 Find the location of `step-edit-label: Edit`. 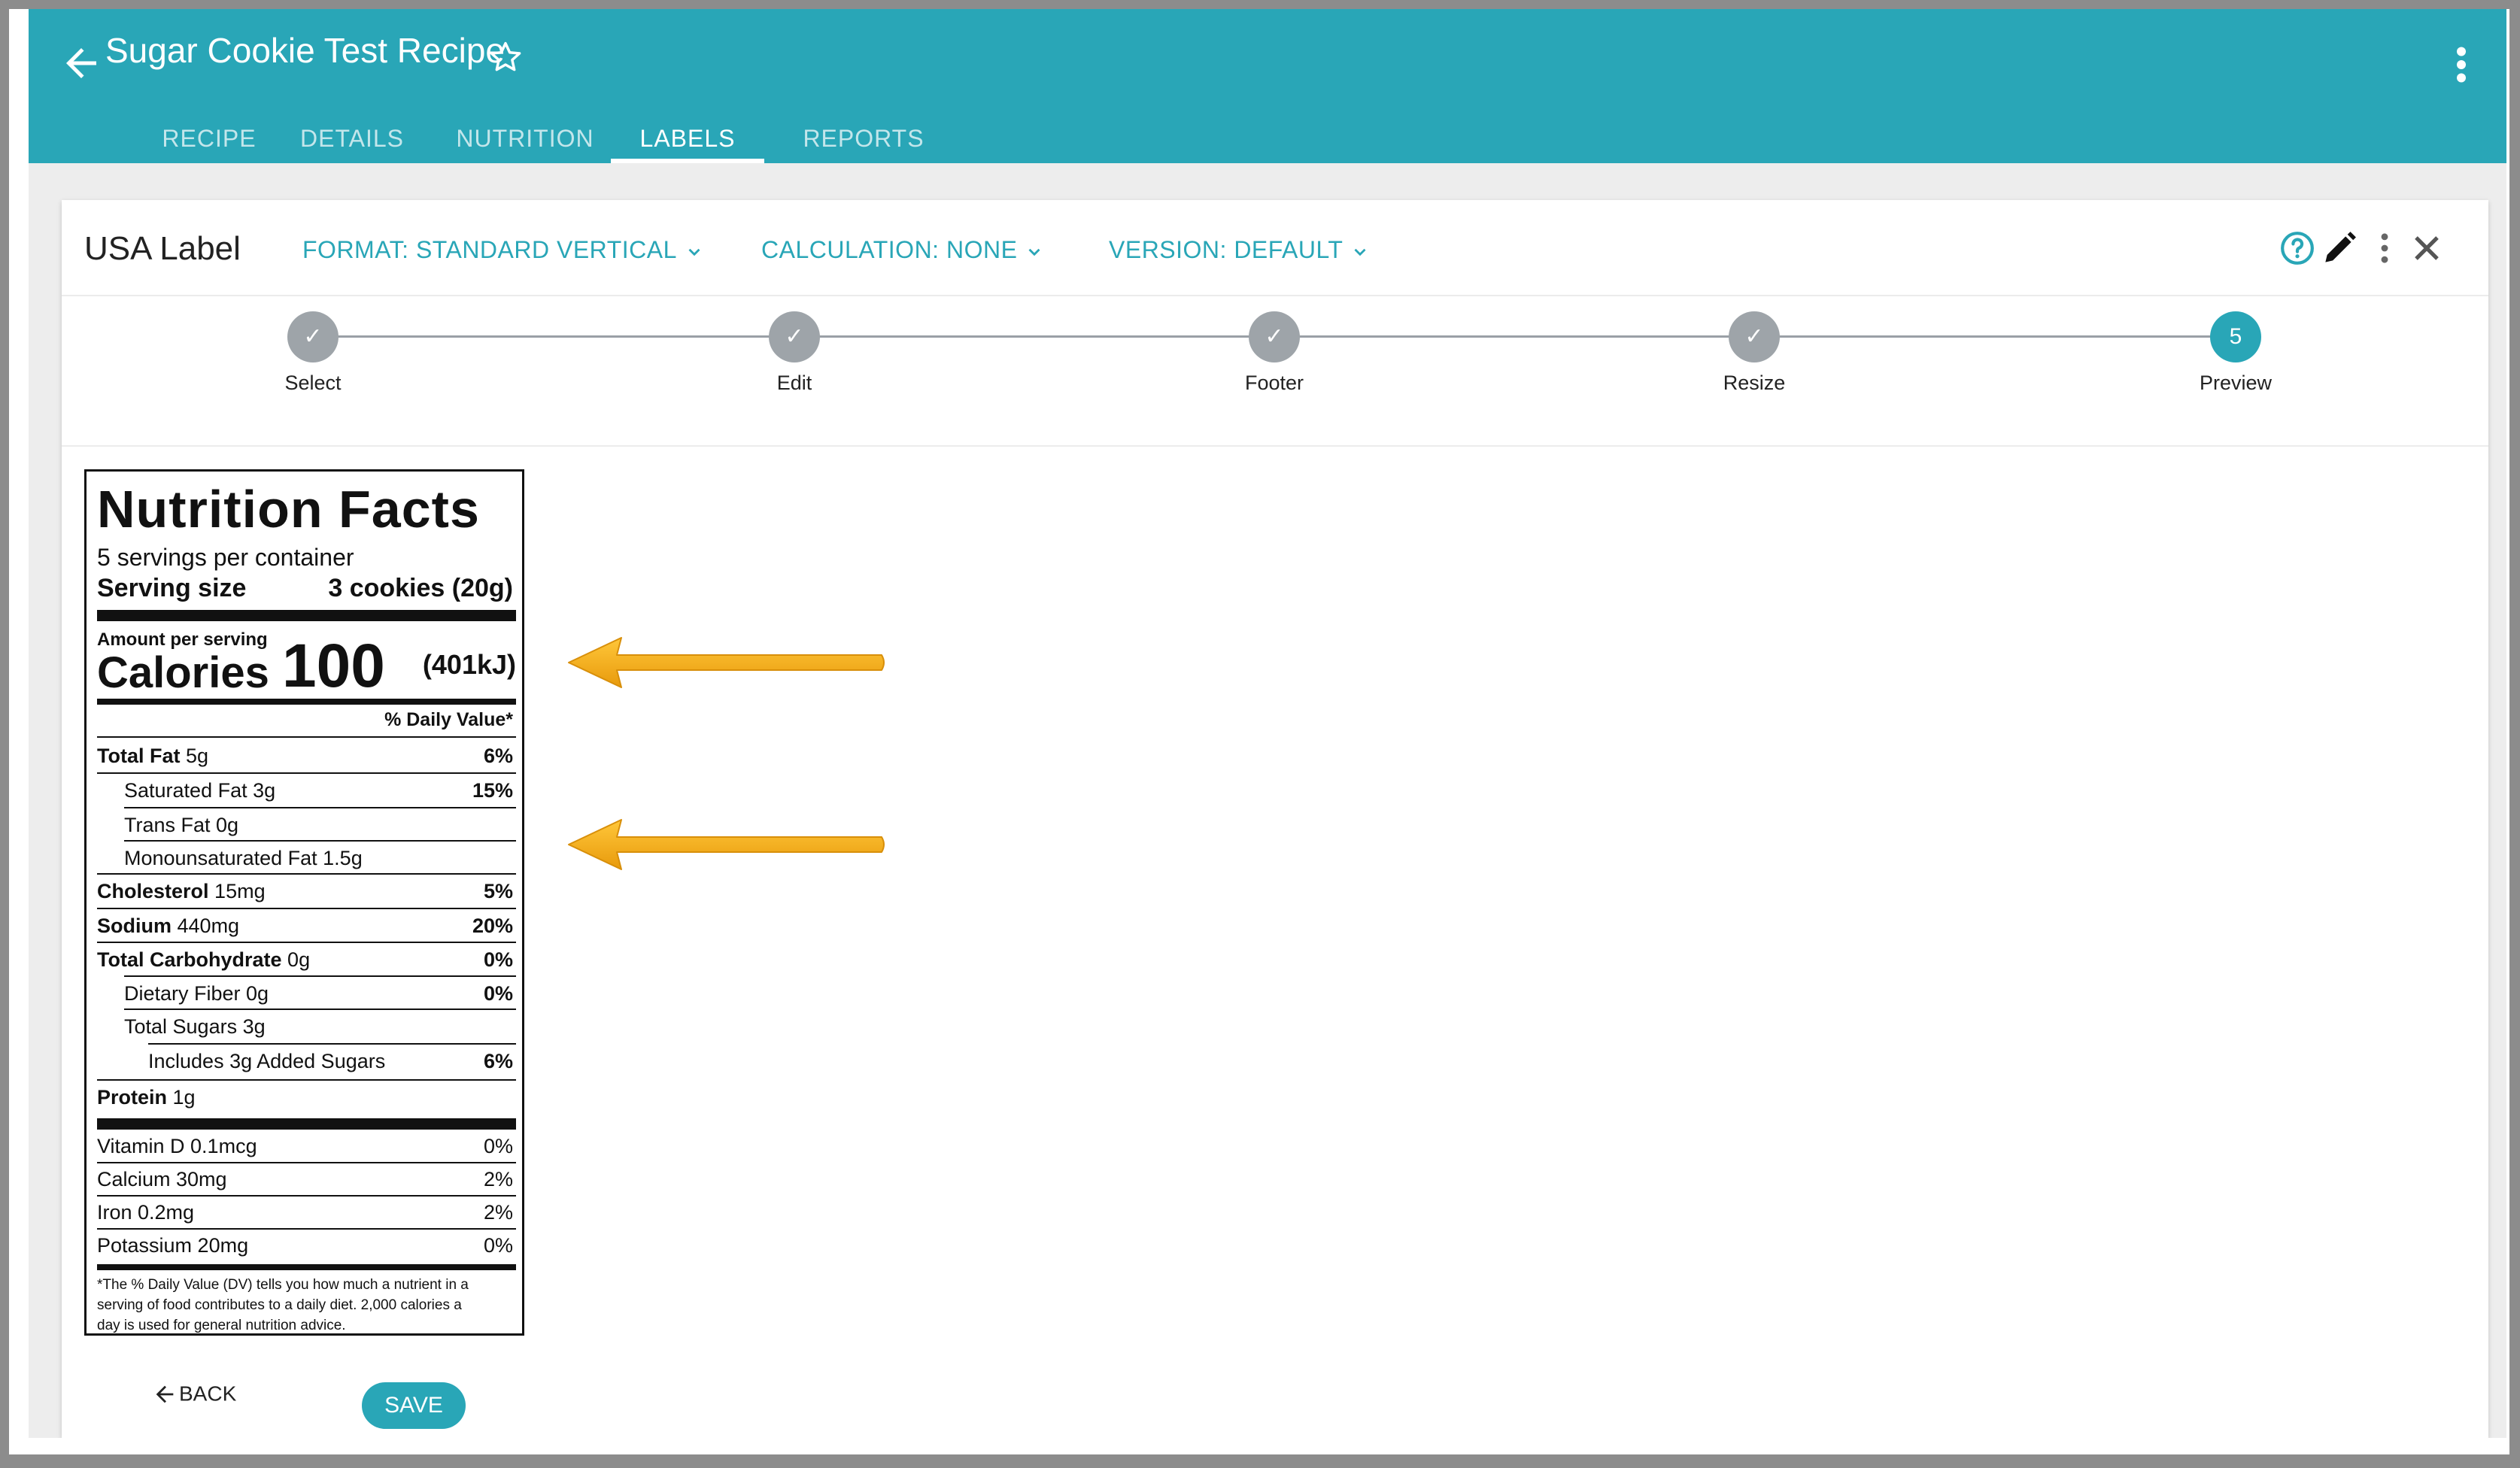

step-edit-label: Edit is located at coordinates (794, 383).